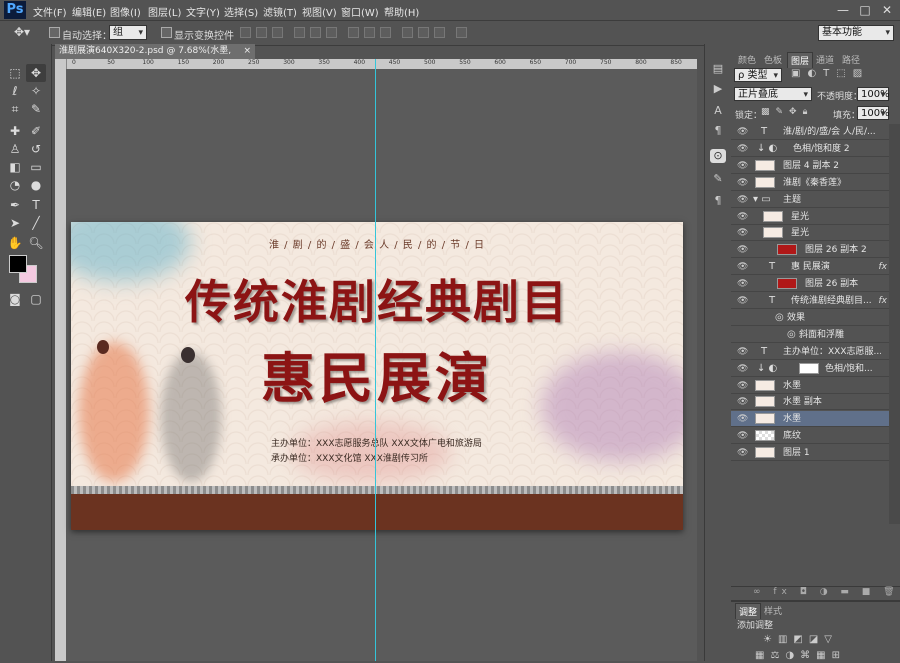 Image resolution: width=900 pixels, height=663 pixels. What do you see at coordinates (718, 156) in the screenshot?
I see `clone-source-icon: ⊙` at bounding box center [718, 156].